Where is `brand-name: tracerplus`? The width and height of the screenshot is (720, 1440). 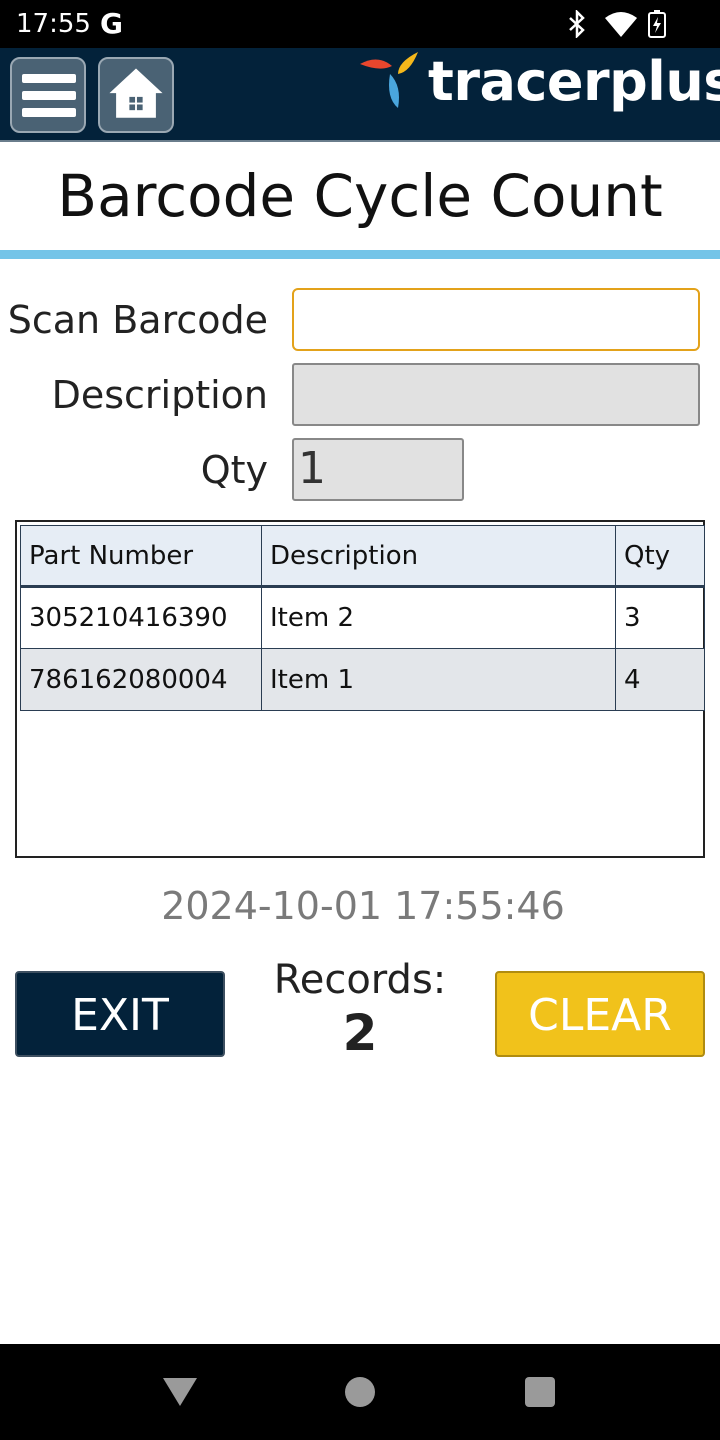
brand-name: tracerplus is located at coordinates (574, 81).